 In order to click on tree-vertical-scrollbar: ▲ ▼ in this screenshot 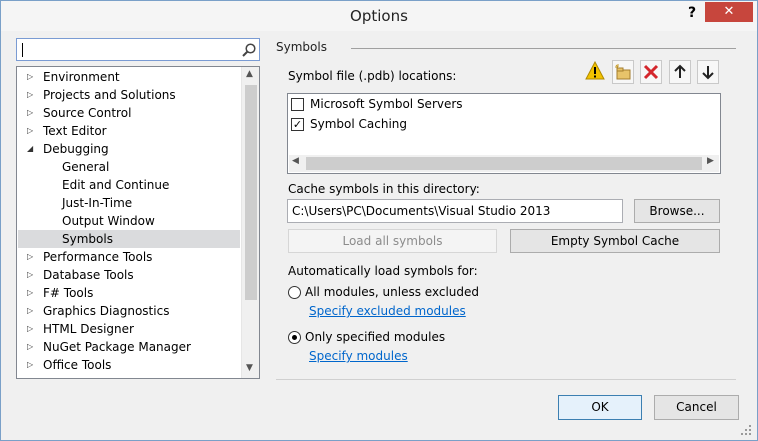, I will do `click(250, 222)`.